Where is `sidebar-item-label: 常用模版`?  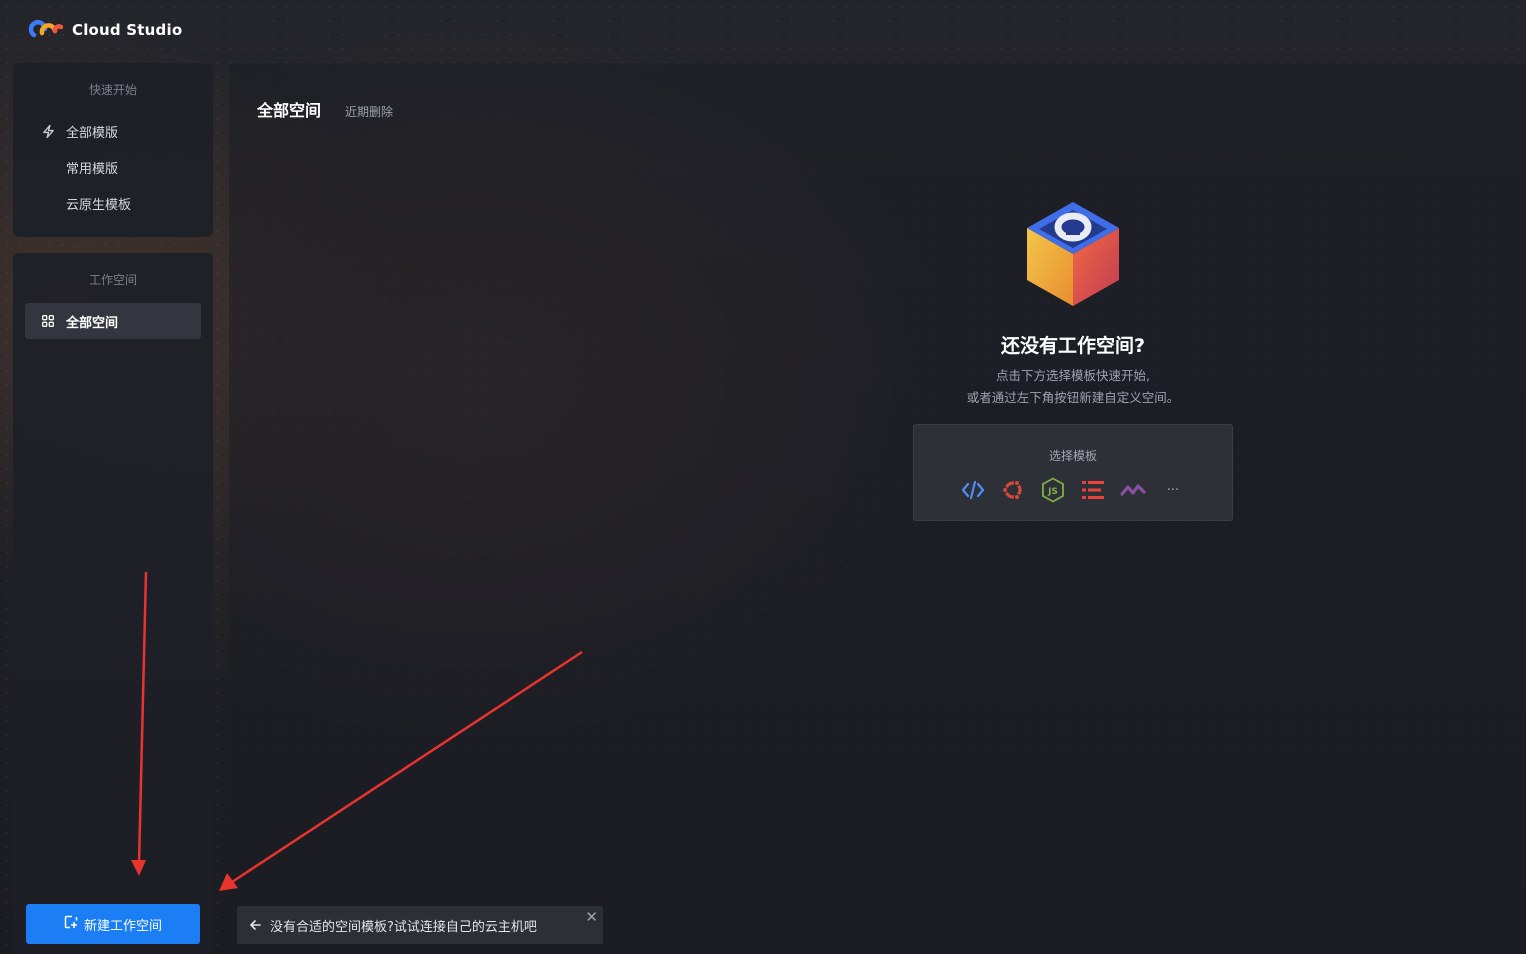 sidebar-item-label: 常用模版 is located at coordinates (92, 169).